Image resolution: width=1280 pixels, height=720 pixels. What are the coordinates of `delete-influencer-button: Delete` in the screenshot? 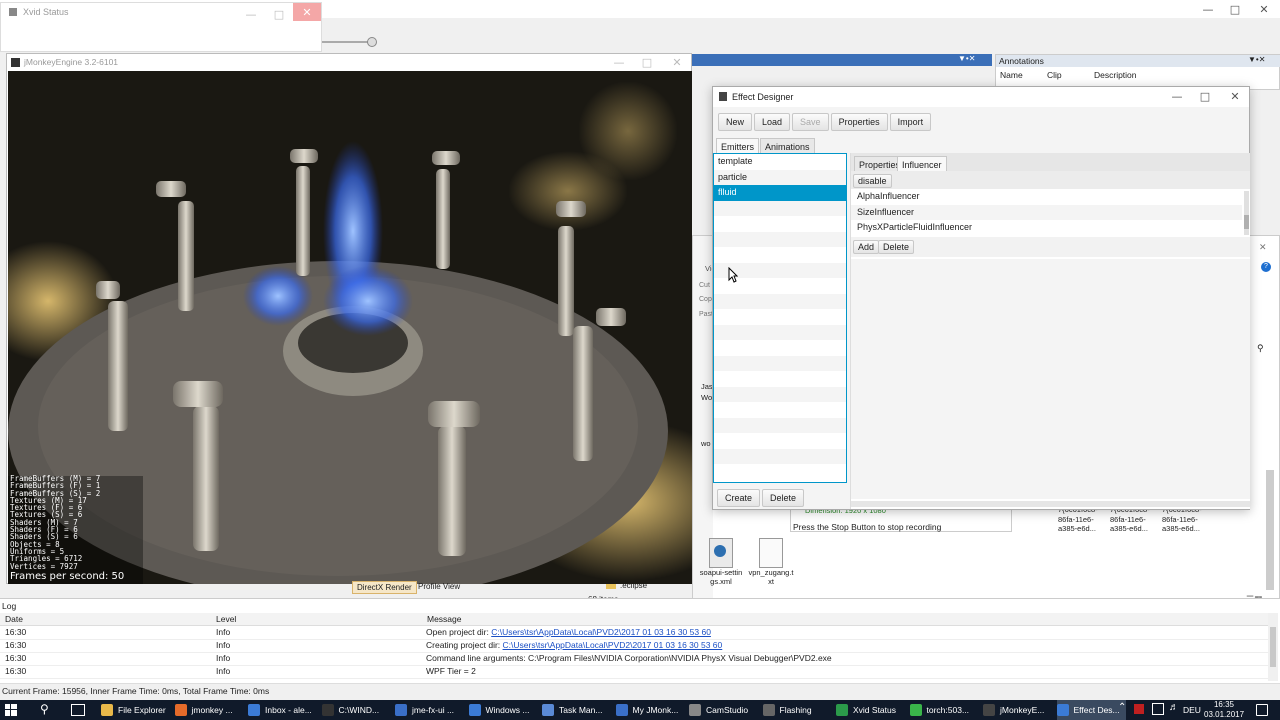 It's located at (896, 247).